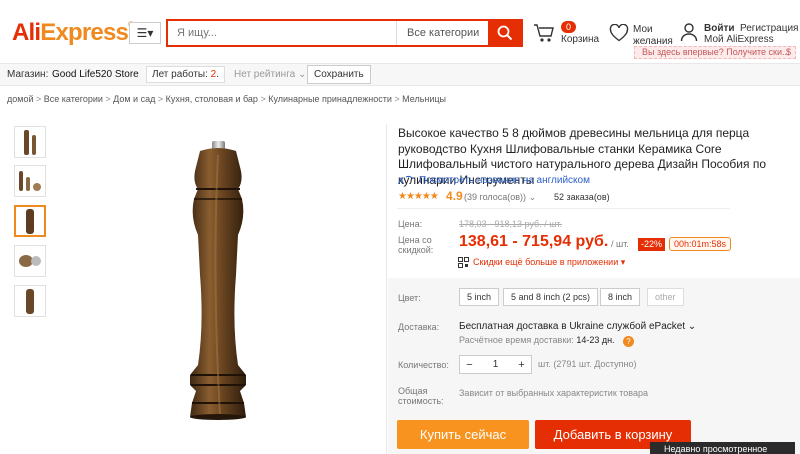 The image size is (800, 454). Describe the element at coordinates (454, 196) in the screenshot. I see `rating-score: 4.9` at that location.